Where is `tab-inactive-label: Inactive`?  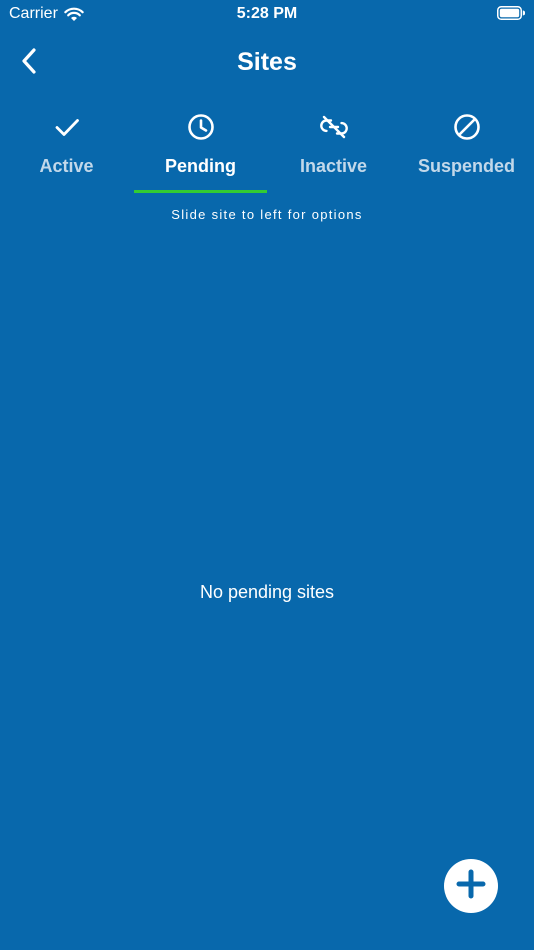 tab-inactive-label: Inactive is located at coordinates (333, 166).